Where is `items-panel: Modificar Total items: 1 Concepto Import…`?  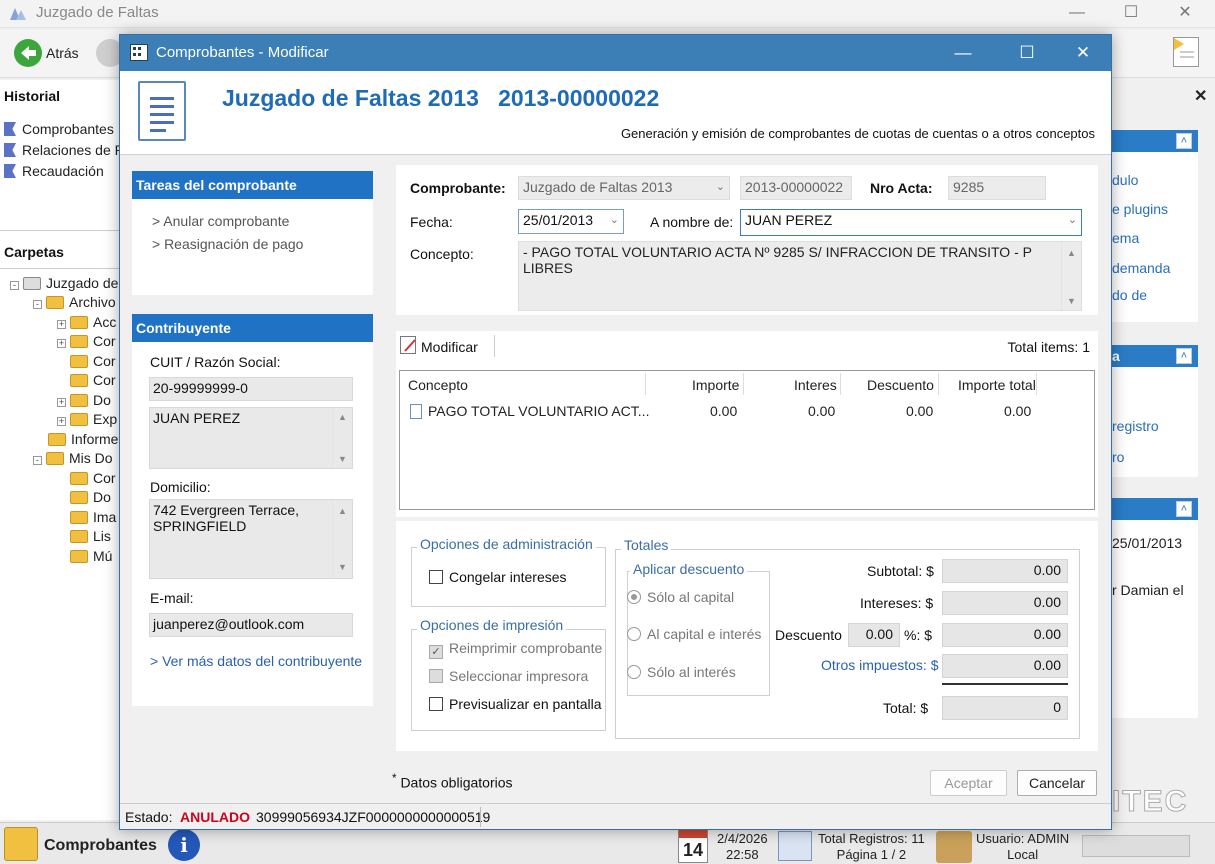 items-panel: Modificar Total items: 1 Concepto Import… is located at coordinates (747, 424).